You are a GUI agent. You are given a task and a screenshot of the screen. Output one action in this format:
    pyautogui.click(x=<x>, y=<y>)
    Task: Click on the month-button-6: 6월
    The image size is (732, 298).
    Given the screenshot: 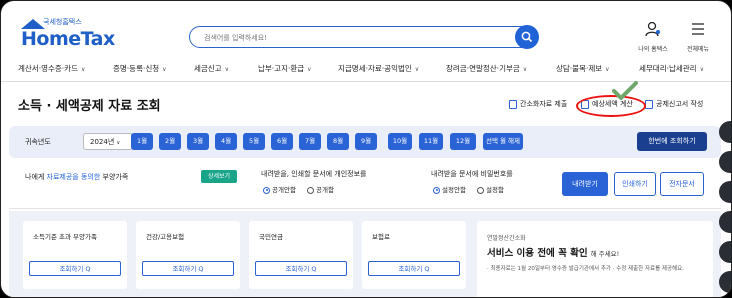 What is the action you would take?
    pyautogui.click(x=282, y=141)
    